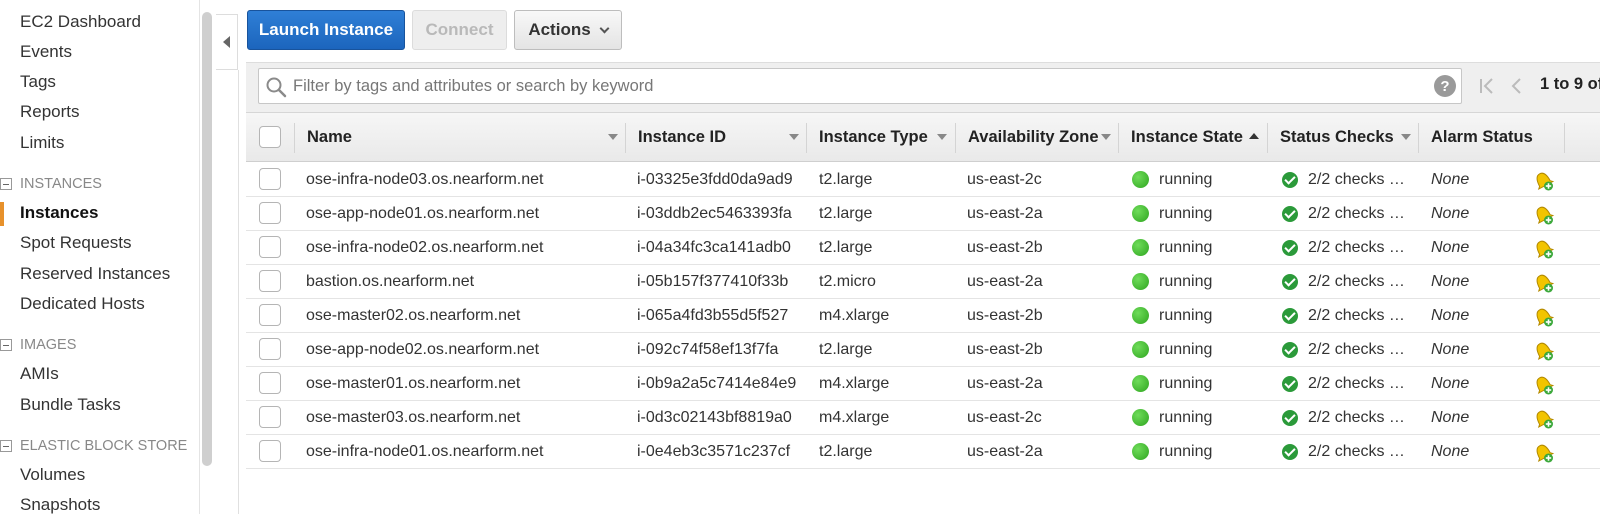  Describe the element at coordinates (70, 405) in the screenshot. I see `sidebar-item-bundle-tasks: Bundle Tasks` at that location.